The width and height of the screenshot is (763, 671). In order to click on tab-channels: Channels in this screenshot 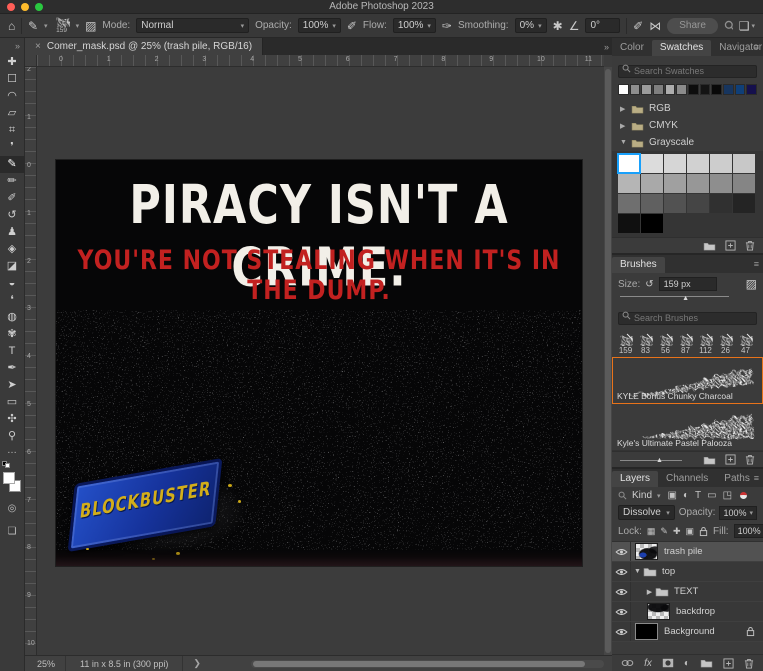, I will do `click(687, 479)`.